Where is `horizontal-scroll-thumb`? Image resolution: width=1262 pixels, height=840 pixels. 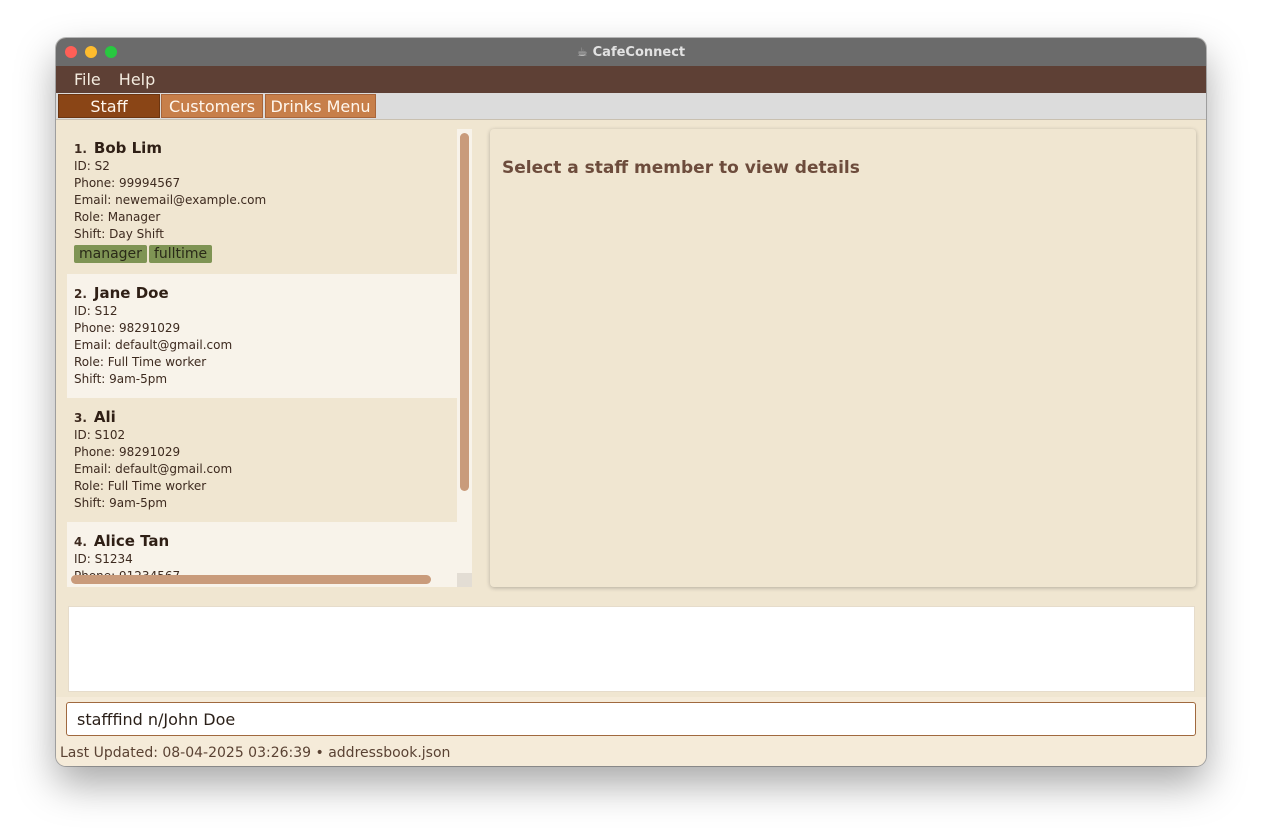 horizontal-scroll-thumb is located at coordinates (251, 579).